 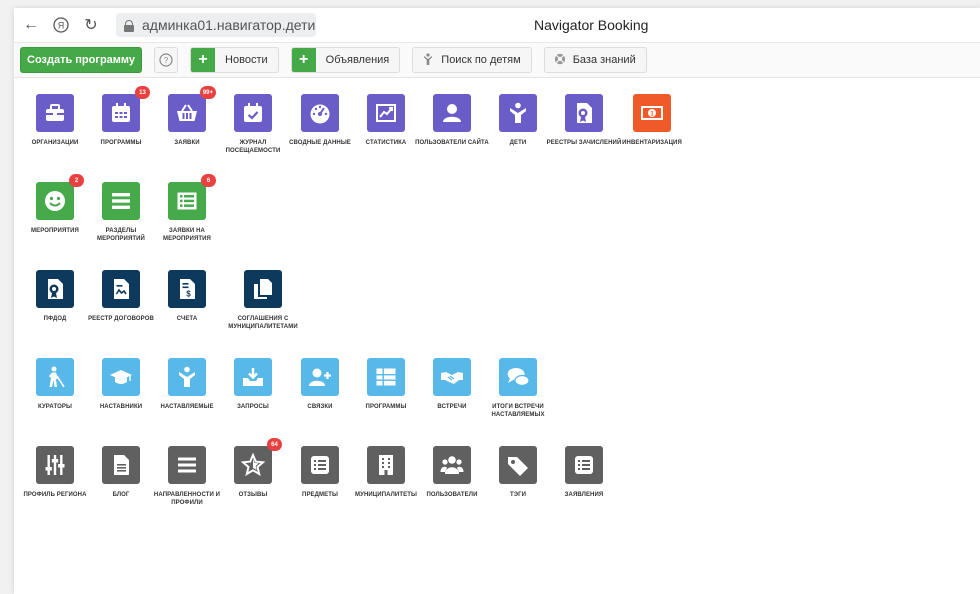 What do you see at coordinates (121, 212) in the screenshot?
I see `dashboard-tile: РАЗДЕЛЫ МЕРОПРИЯТИЙ` at bounding box center [121, 212].